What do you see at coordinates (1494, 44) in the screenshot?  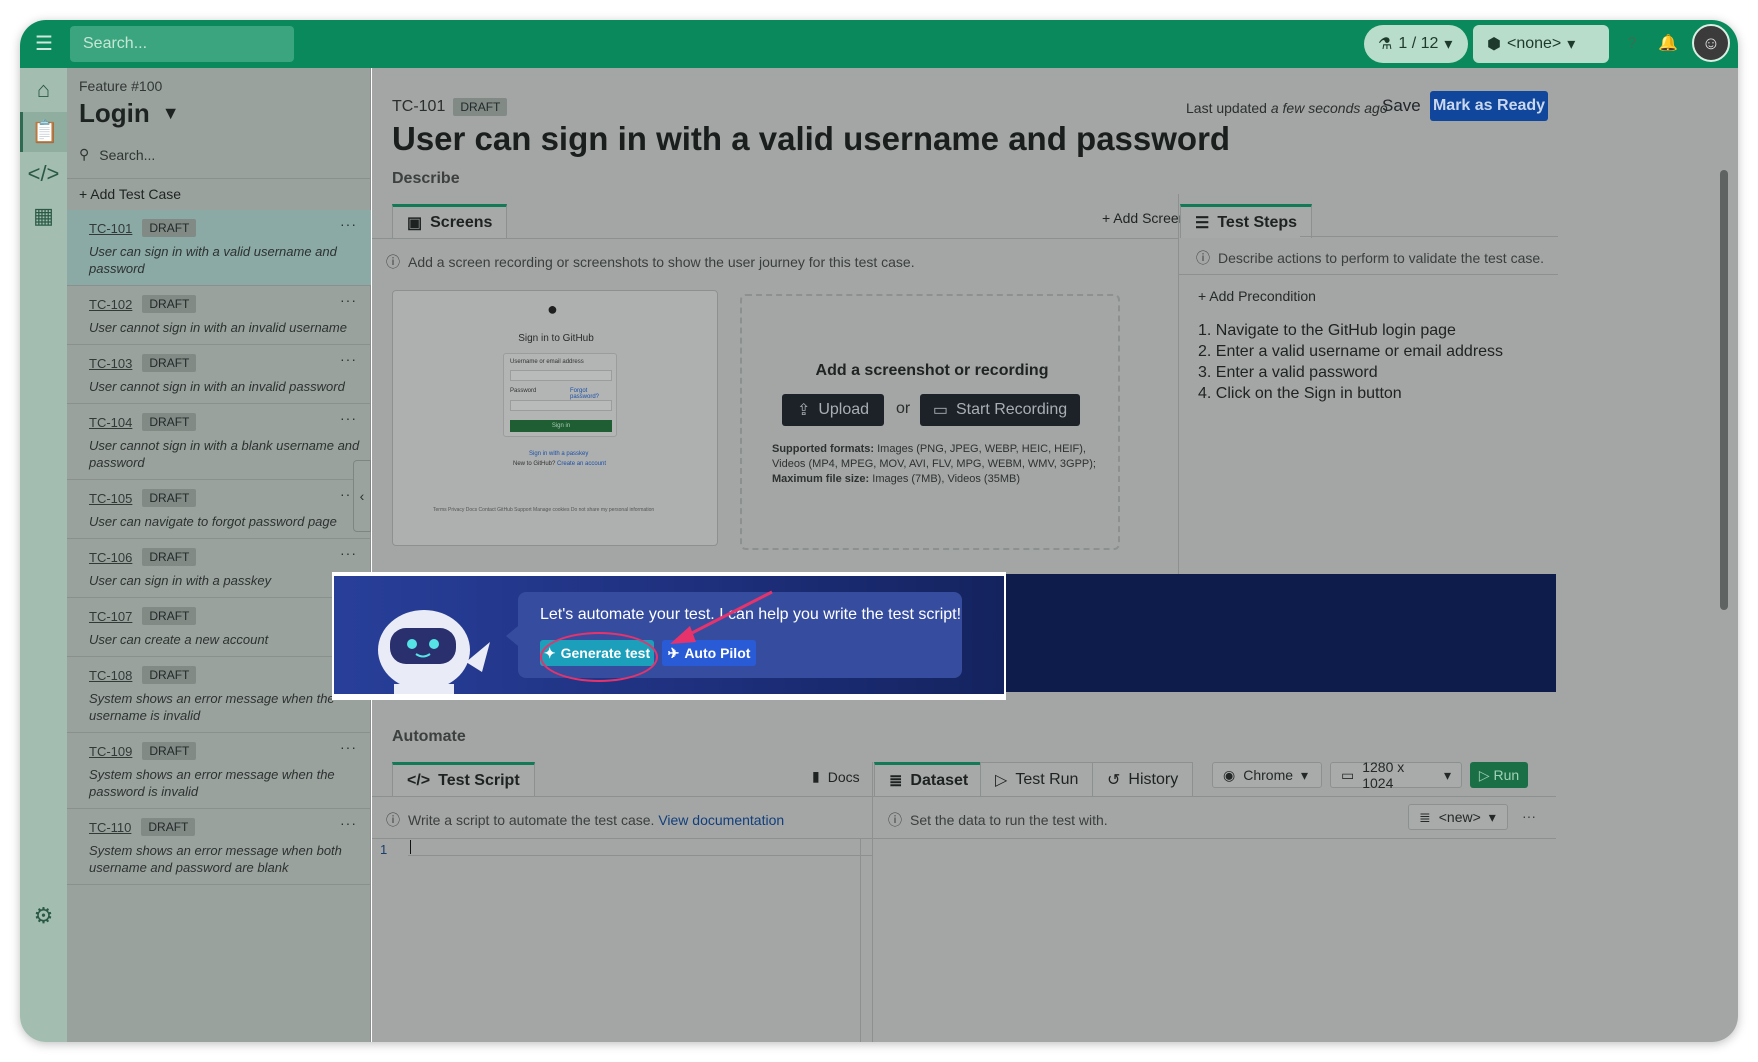 I see `box-icon: ⬢` at bounding box center [1494, 44].